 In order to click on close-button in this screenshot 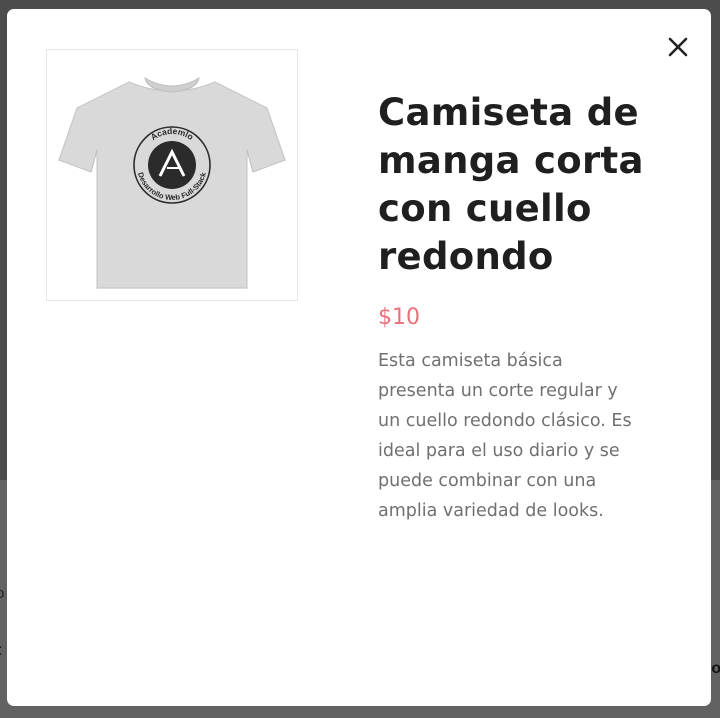, I will do `click(678, 47)`.